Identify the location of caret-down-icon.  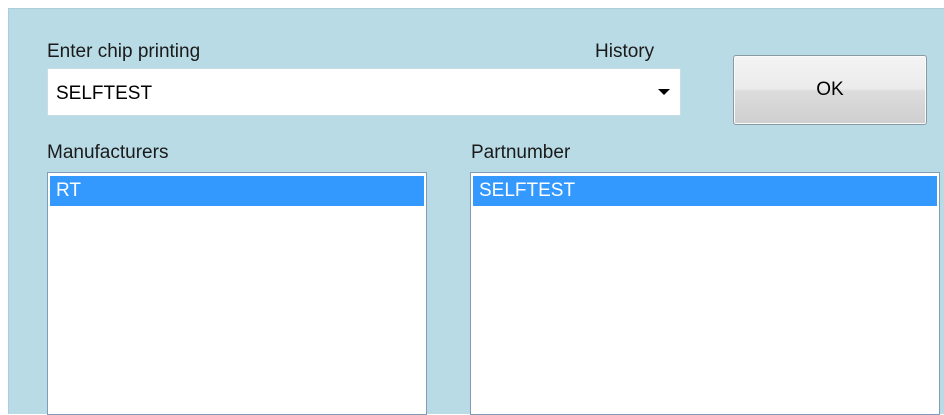
(664, 92).